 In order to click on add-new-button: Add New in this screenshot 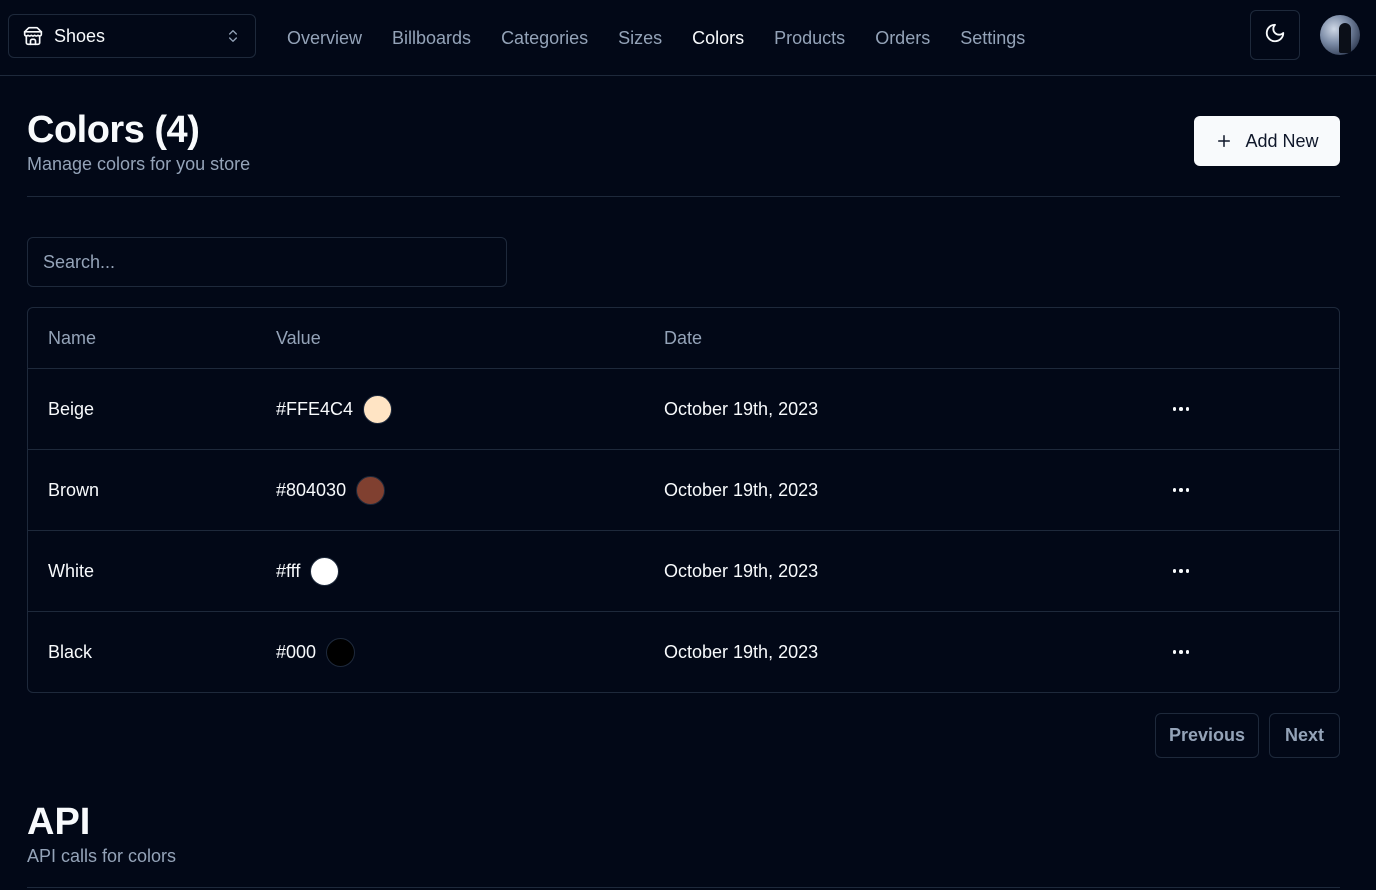, I will do `click(1267, 141)`.